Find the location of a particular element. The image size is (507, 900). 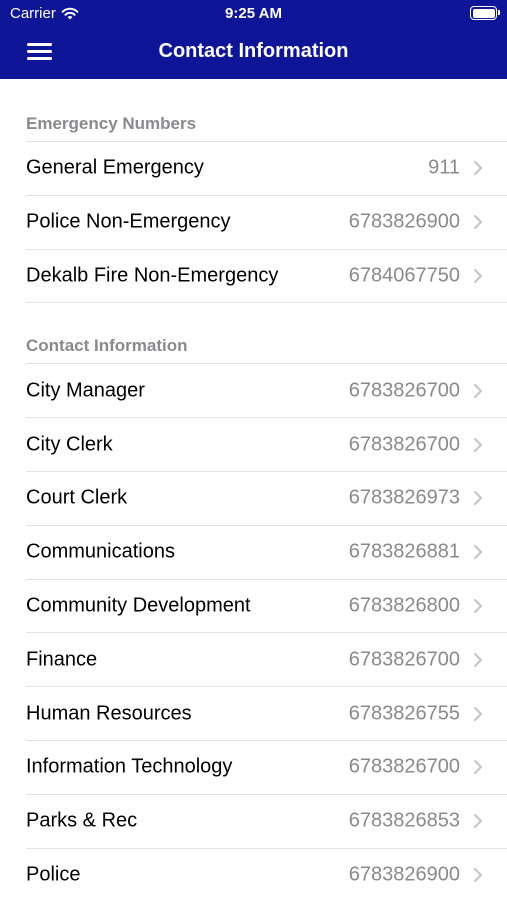

list-item: General Emergency 911 is located at coordinates (266, 168).